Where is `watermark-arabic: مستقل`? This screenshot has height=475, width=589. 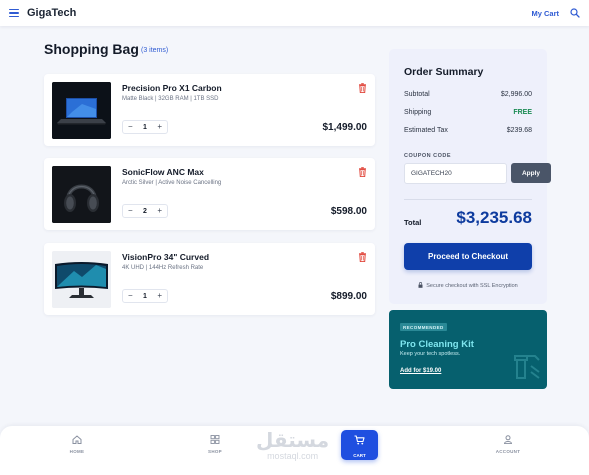
watermark-arabic: مستقل is located at coordinates (293, 440).